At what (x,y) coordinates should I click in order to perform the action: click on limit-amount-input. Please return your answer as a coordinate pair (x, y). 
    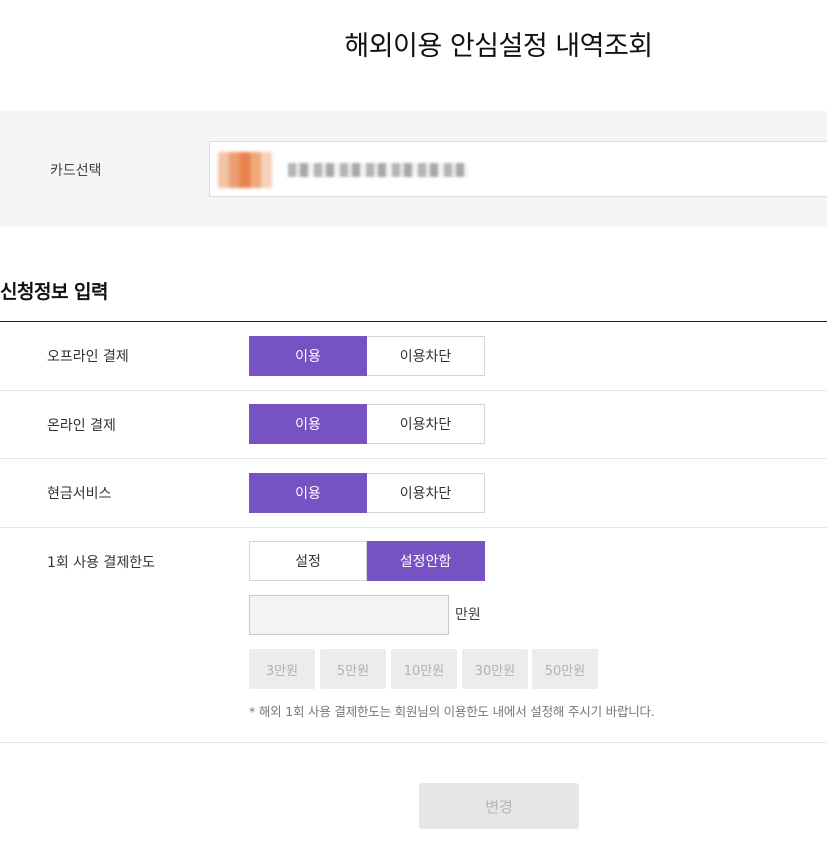
    Looking at the image, I should click on (349, 615).